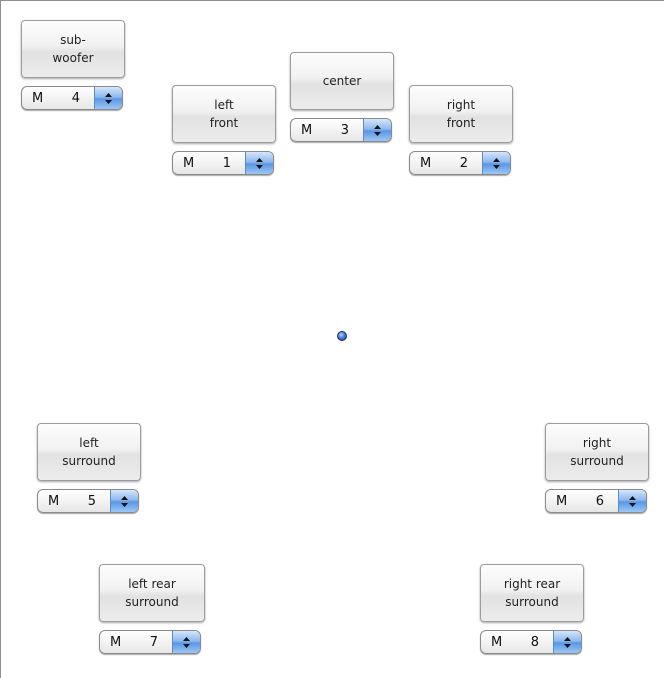 The width and height of the screenshot is (664, 678). I want to click on left-surround-channel-number: 5, so click(91, 501).